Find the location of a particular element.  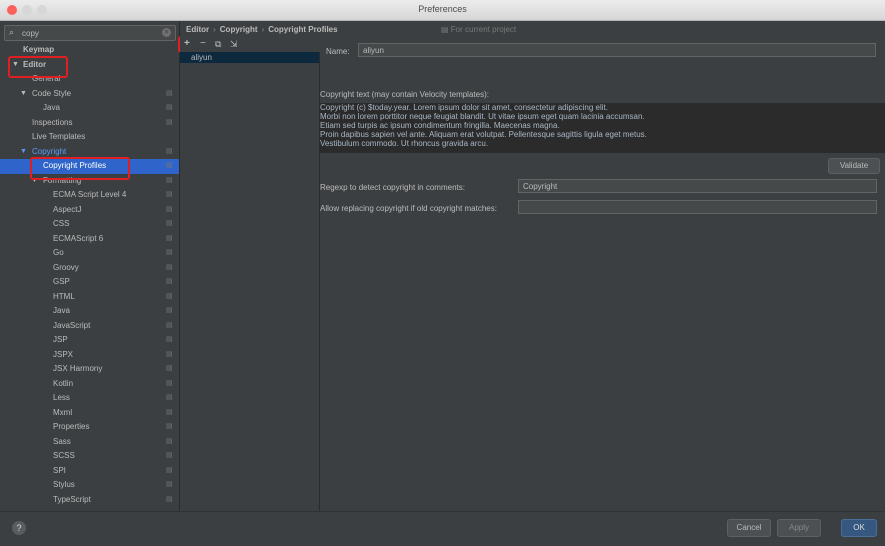

tree-item-properties: Properties ▤ is located at coordinates (89, 427).